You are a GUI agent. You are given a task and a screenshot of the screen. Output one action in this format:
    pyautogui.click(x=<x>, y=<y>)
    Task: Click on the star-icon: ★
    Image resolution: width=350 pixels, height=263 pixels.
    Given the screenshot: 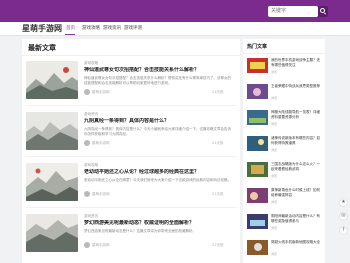 What is the action you would take?
    pyautogui.click(x=343, y=202)
    